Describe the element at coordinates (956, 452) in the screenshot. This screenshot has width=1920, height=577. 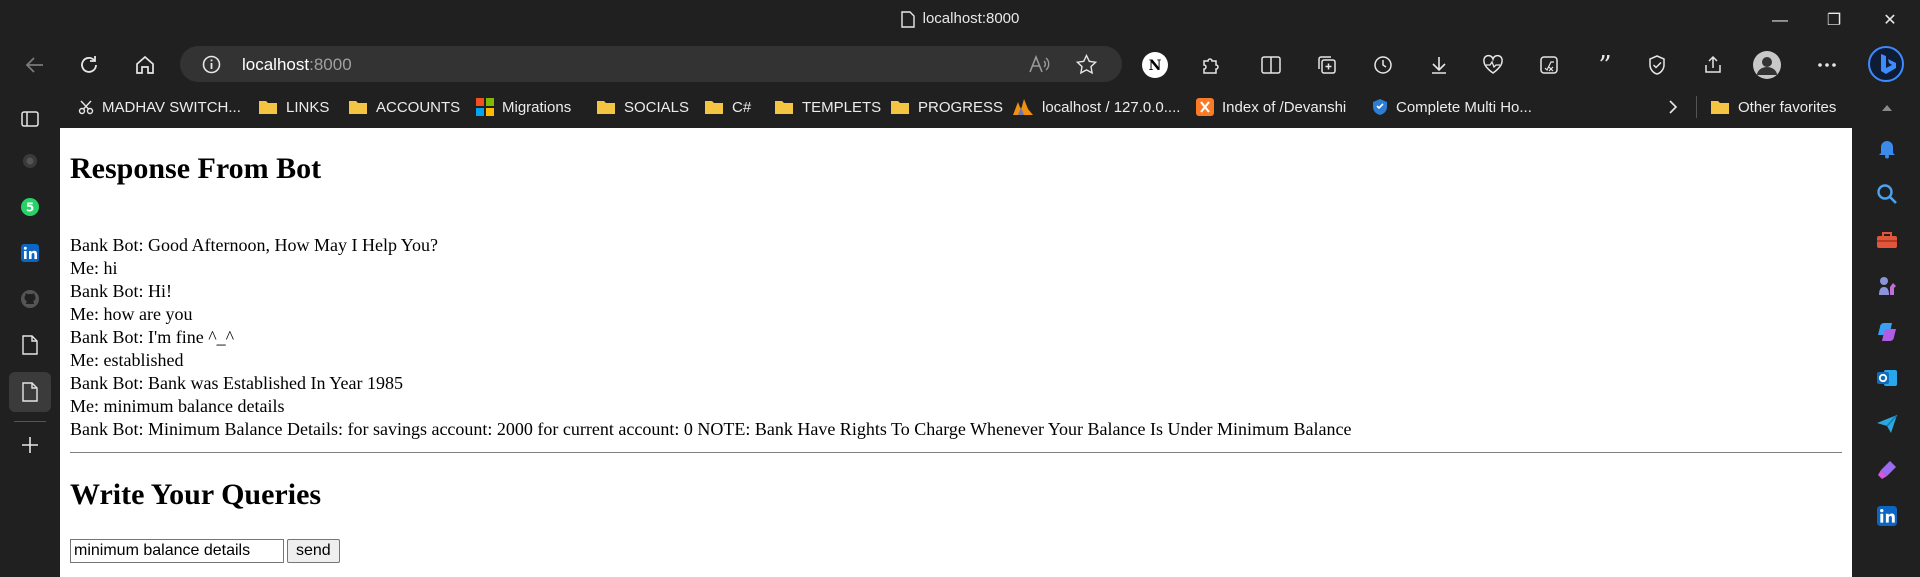
I see `horizontal-rule` at that location.